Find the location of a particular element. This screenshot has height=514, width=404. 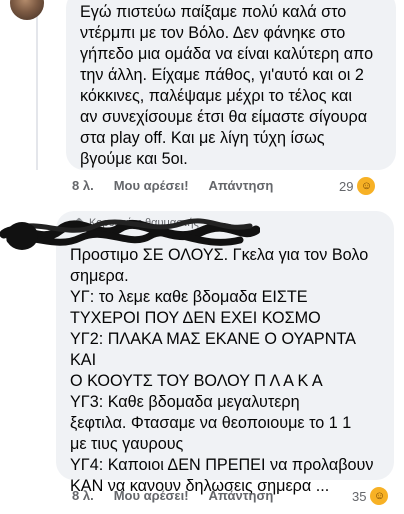

thread-line is located at coordinates (37, 85).